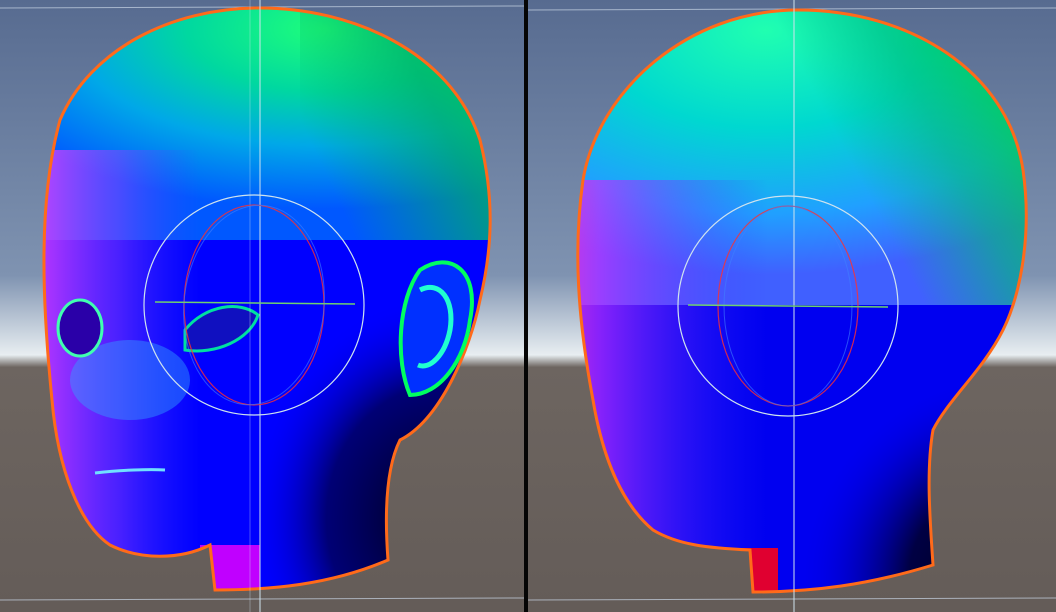 This screenshot has width=1056, height=612. Describe the element at coordinates (80, 328) in the screenshot. I see `left-eye` at that location.